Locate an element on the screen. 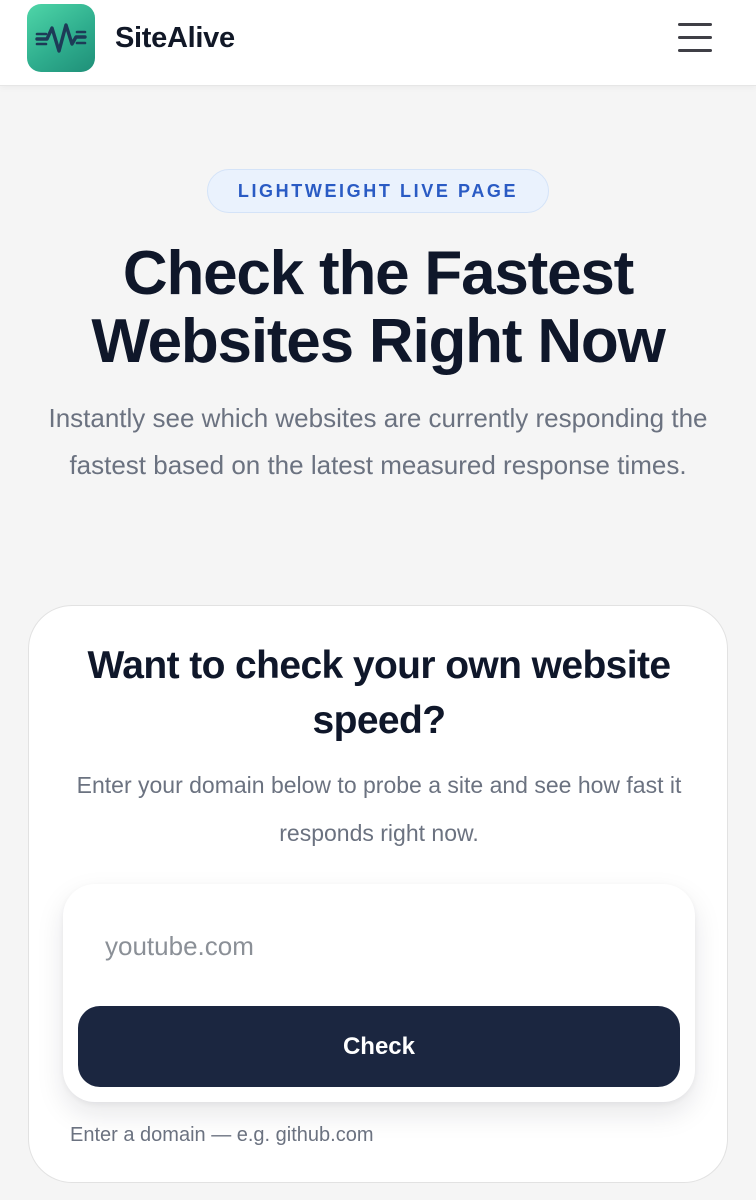 Image resolution: width=756 pixels, height=1200 pixels. domain-hint: Enter a domain — e.g. github.com is located at coordinates (222, 1135).